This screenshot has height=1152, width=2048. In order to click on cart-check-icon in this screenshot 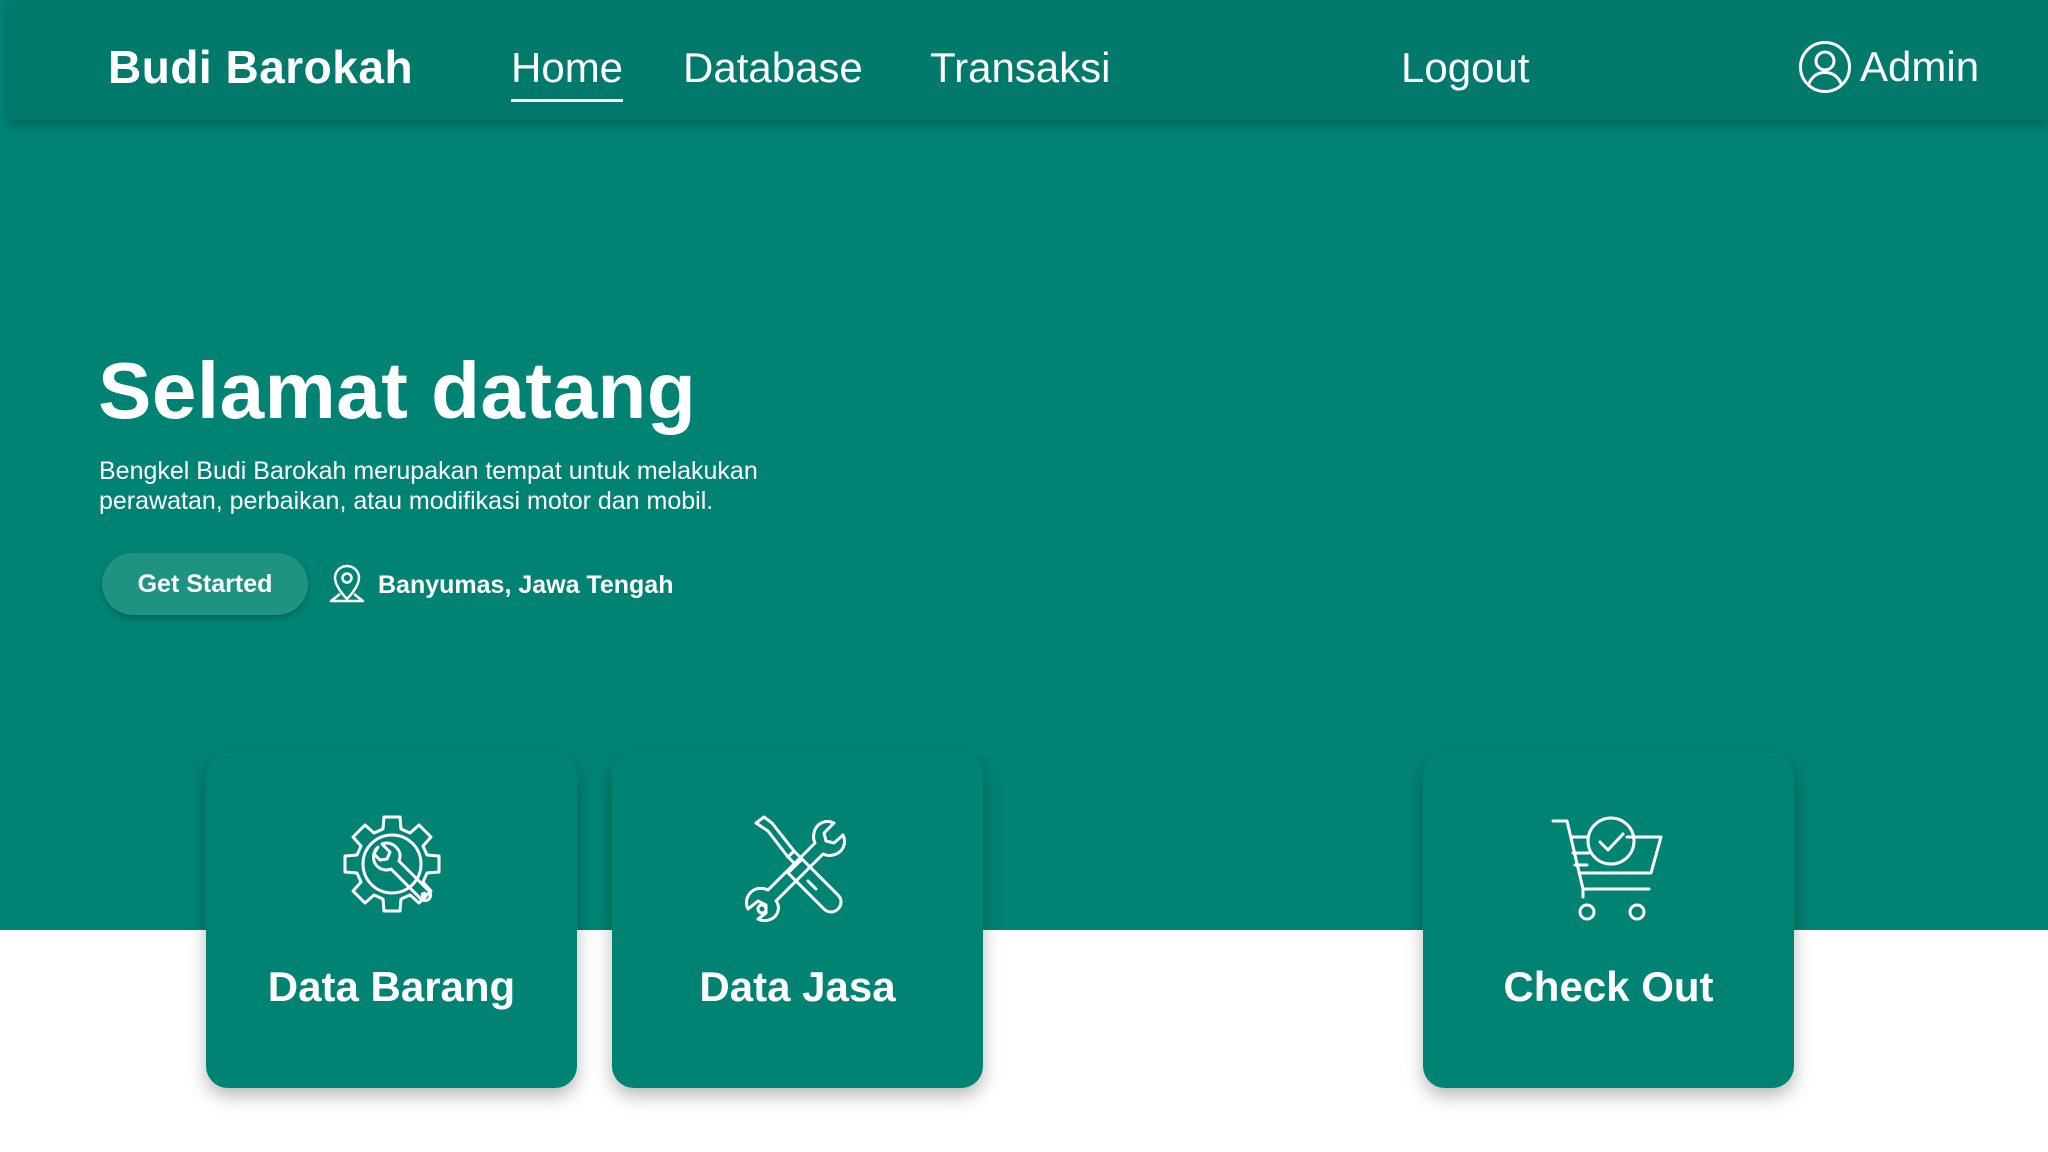, I will do `click(1609, 869)`.